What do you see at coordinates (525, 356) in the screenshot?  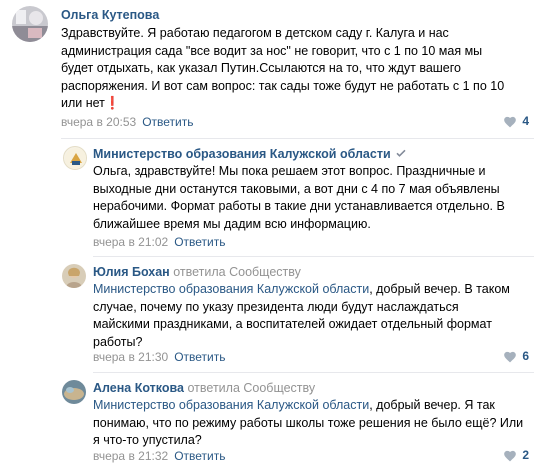 I see `like-count: 6` at bounding box center [525, 356].